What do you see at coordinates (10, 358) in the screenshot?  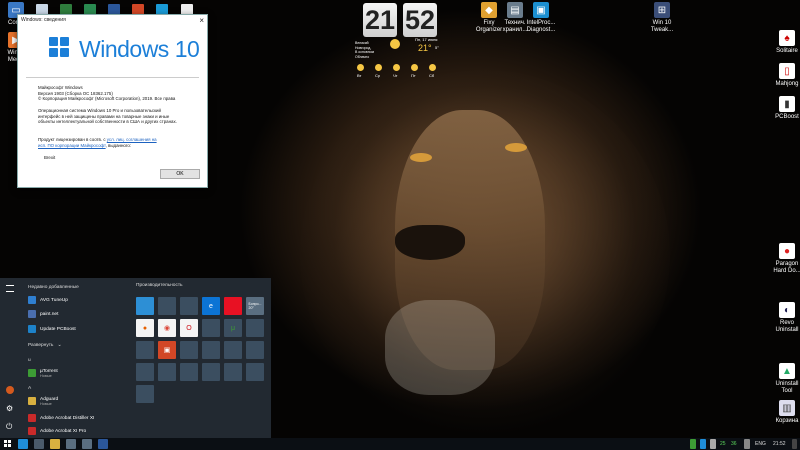 I see `start-menu-rail: ⚙ ⏻` at bounding box center [10, 358].